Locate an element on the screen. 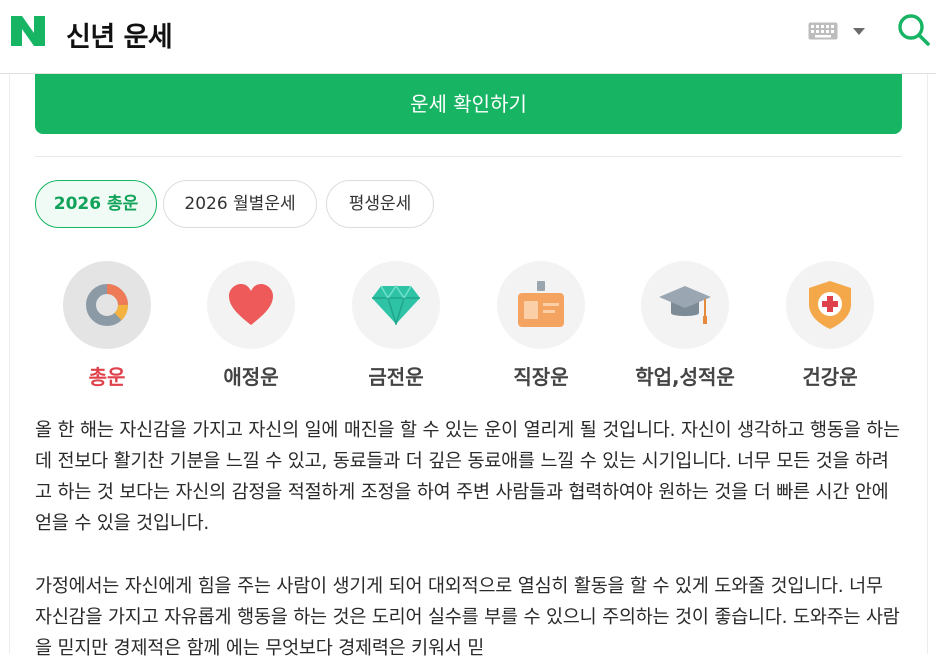  category-money-circle is located at coordinates (396, 305).